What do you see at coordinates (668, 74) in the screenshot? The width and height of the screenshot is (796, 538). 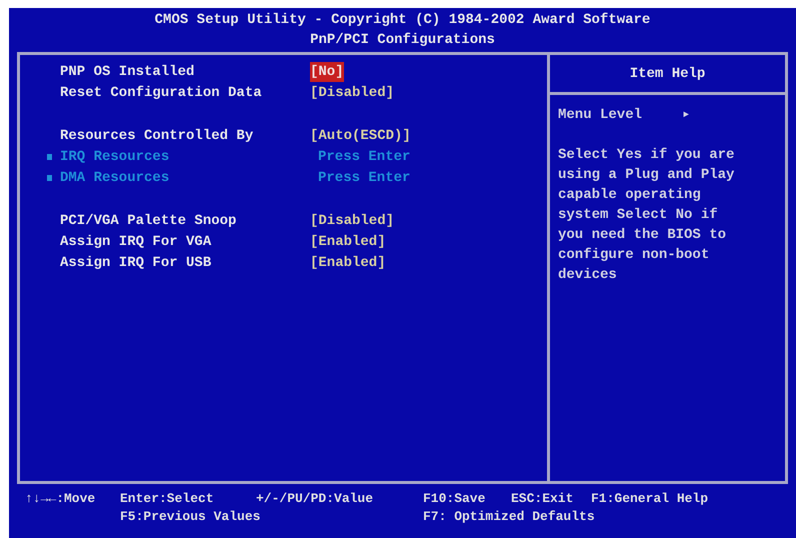 I see `help-title: Item Help` at bounding box center [668, 74].